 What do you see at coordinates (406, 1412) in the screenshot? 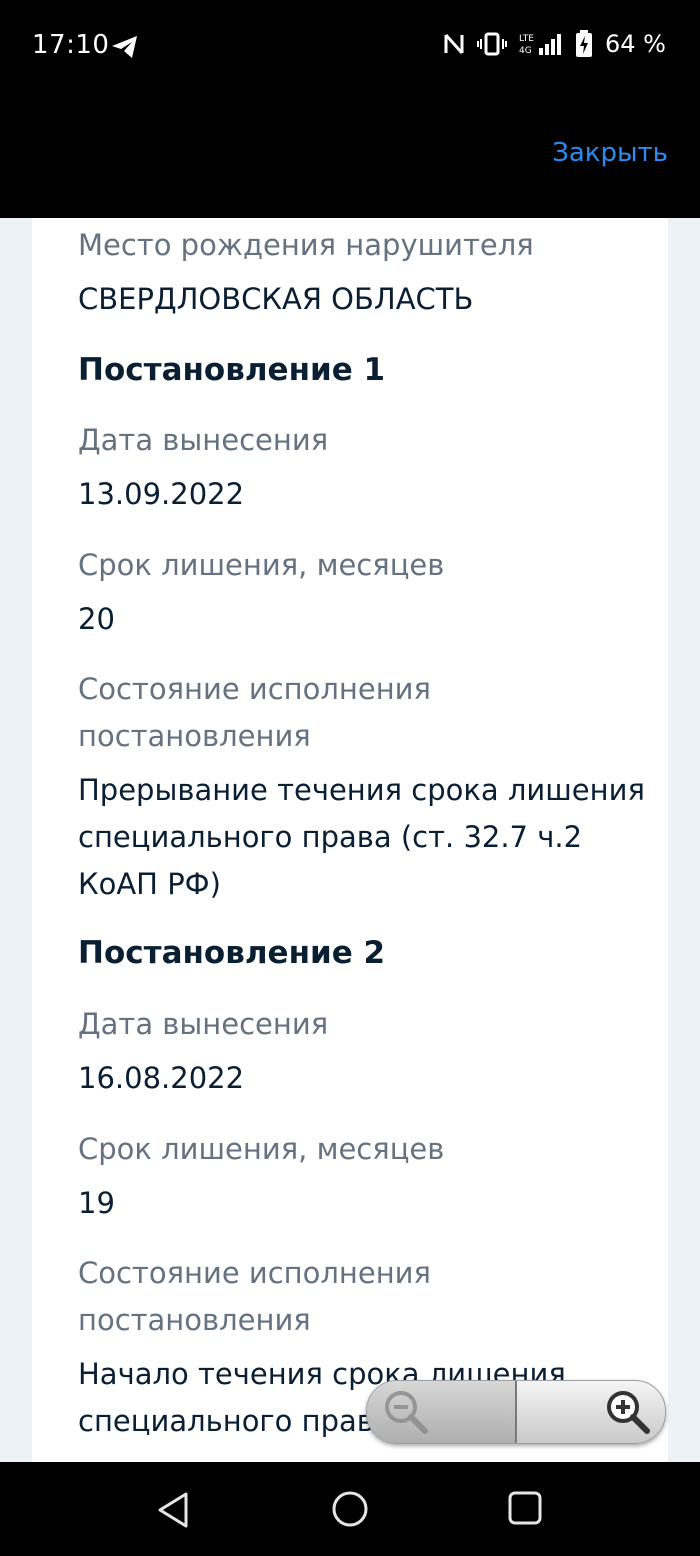
I see `zoom-out-icon` at bounding box center [406, 1412].